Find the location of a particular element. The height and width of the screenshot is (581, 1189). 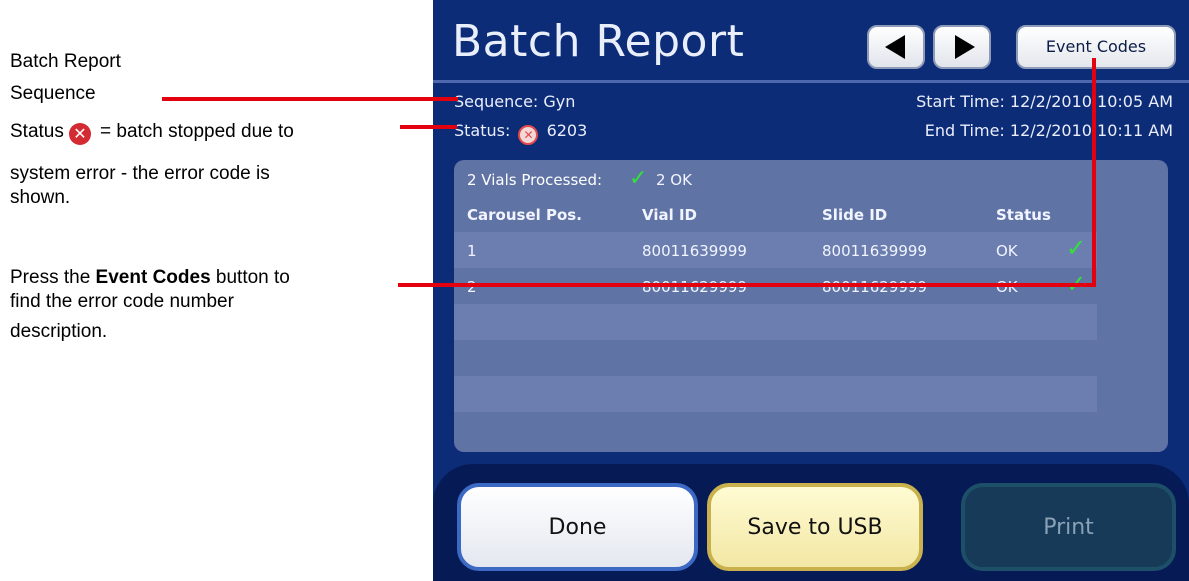

annotation-event-pre: Press the is located at coordinates (50, 277).